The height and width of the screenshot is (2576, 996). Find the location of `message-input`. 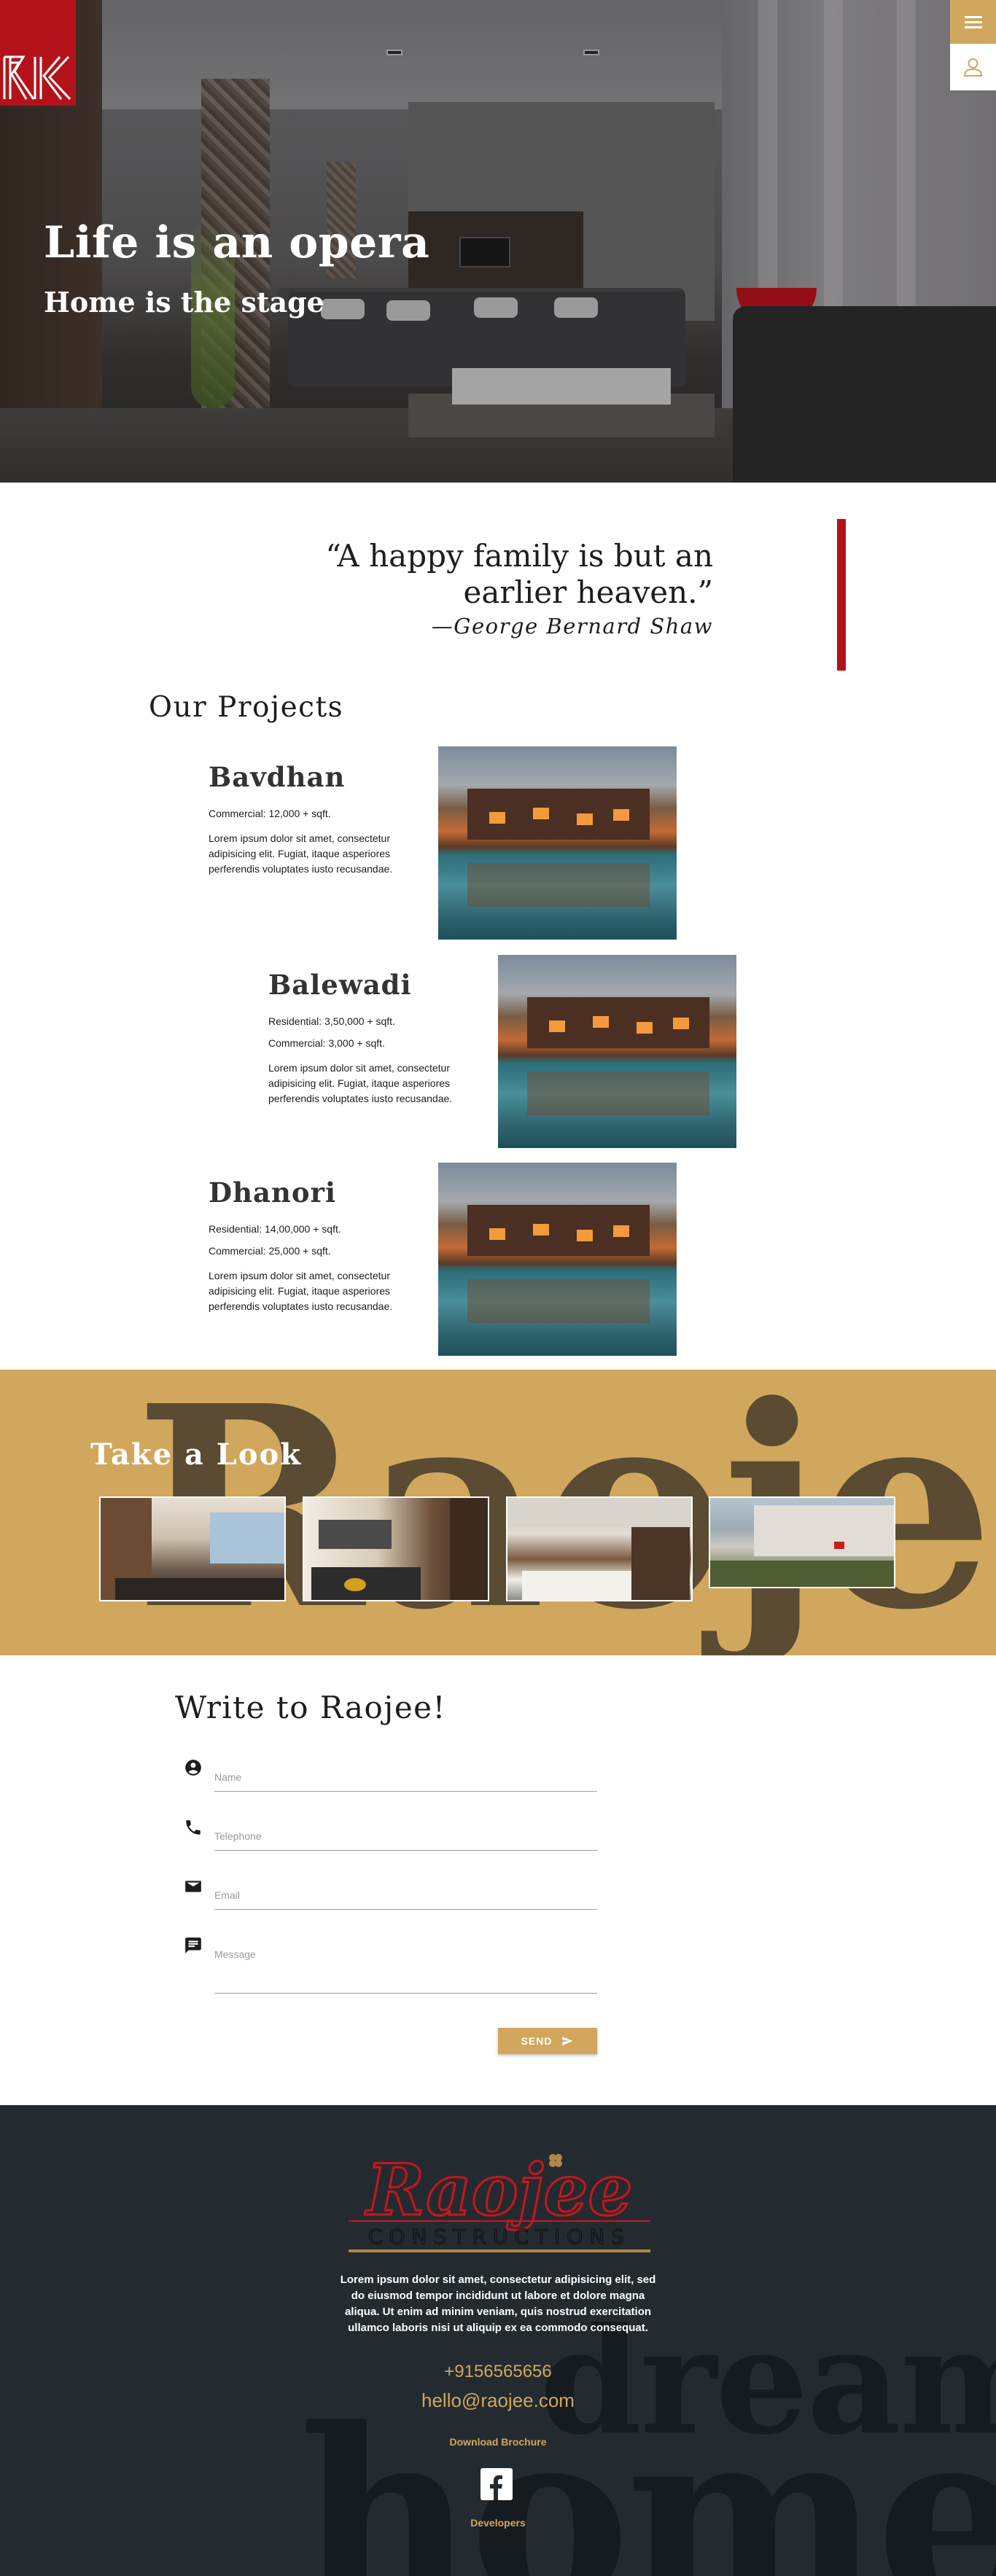

message-input is located at coordinates (405, 1966).